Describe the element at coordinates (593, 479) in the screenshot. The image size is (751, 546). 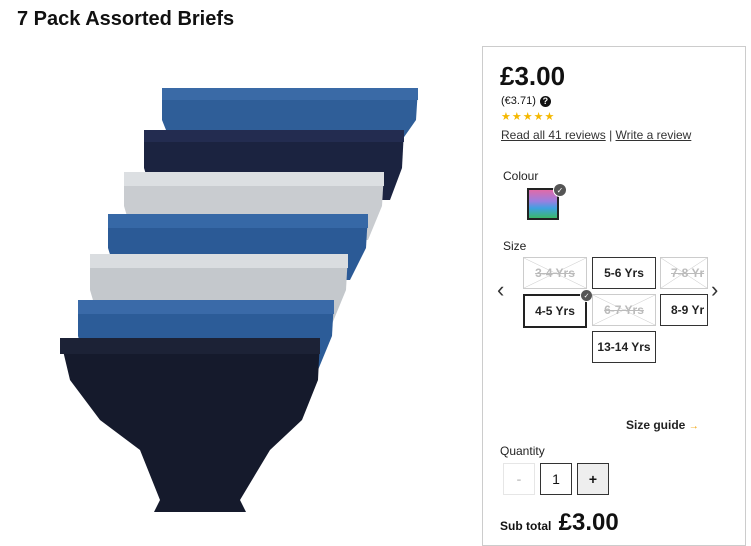
I see `quantity-increase-button: +` at that location.